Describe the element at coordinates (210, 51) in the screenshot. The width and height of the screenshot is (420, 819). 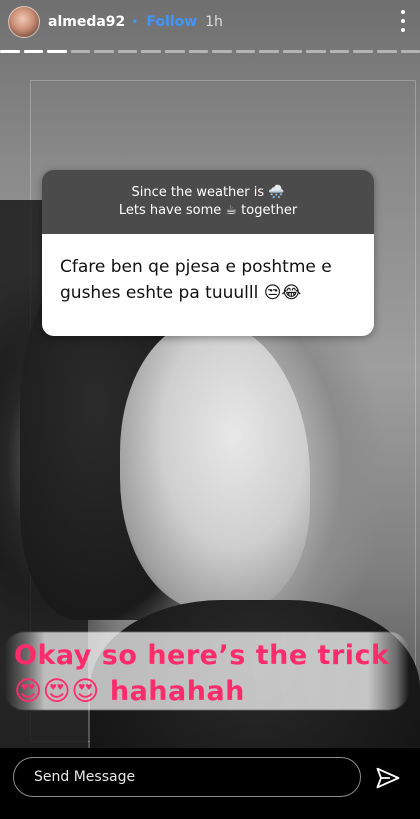
I see `story-progress` at that location.